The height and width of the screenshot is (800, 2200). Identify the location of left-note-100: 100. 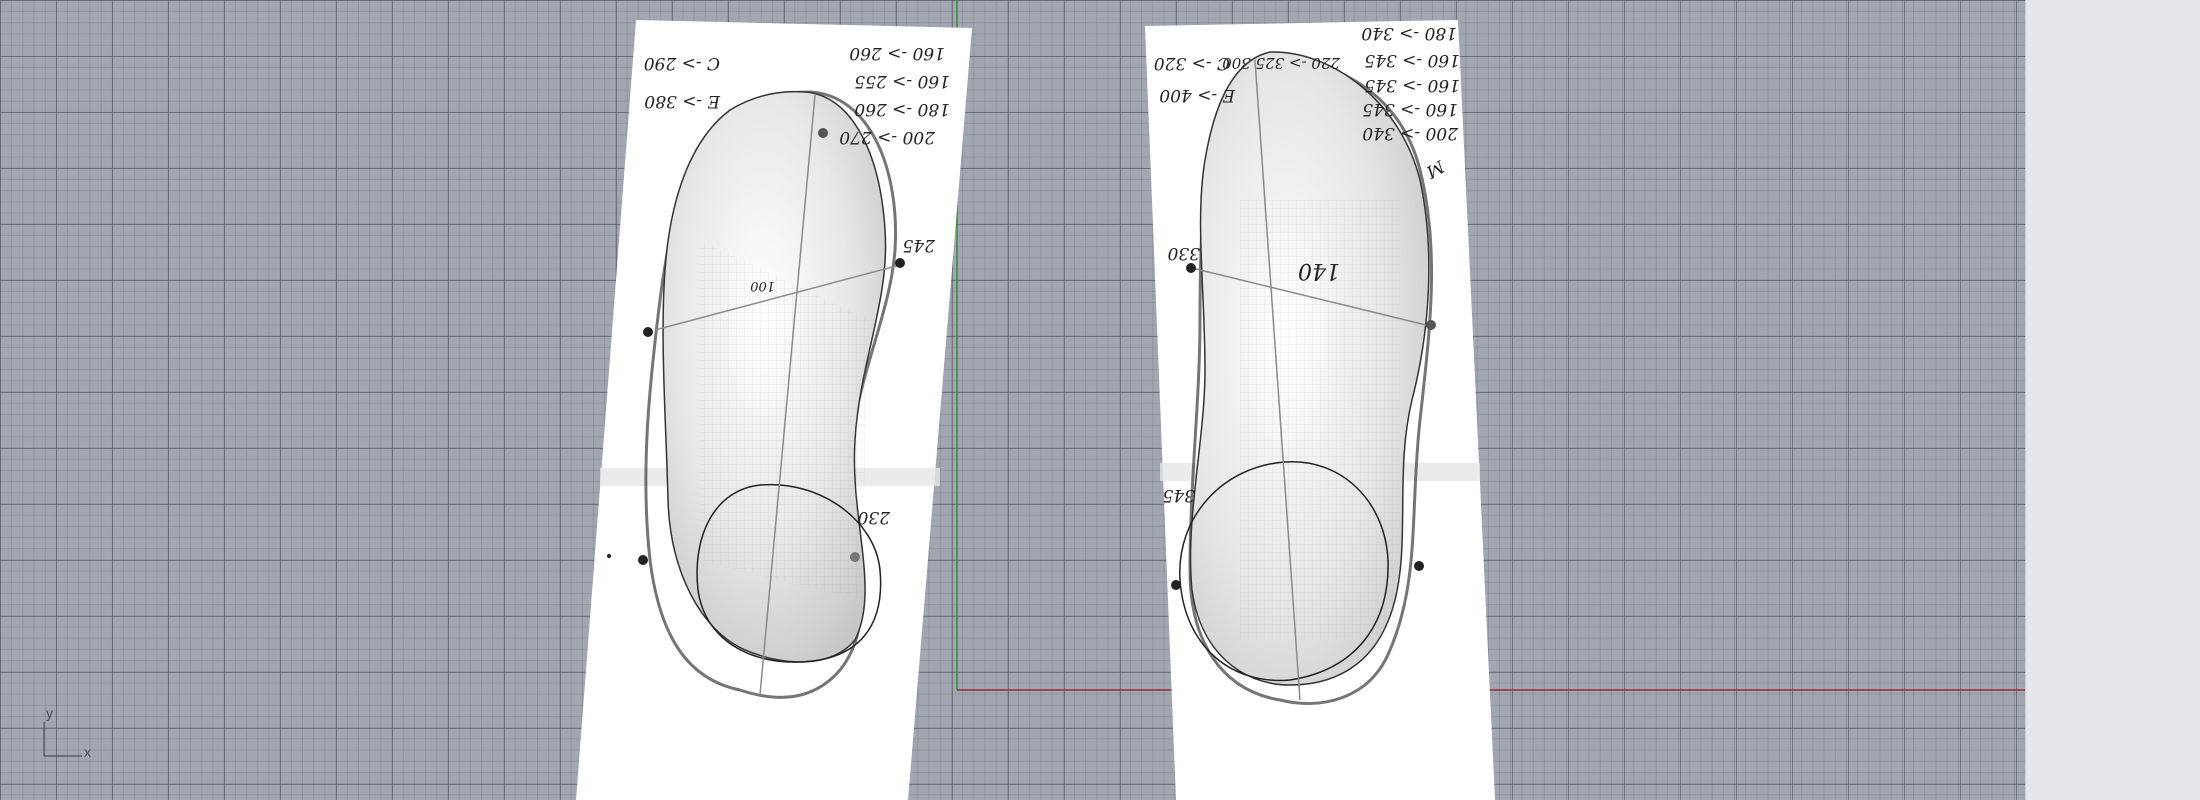
(762, 285).